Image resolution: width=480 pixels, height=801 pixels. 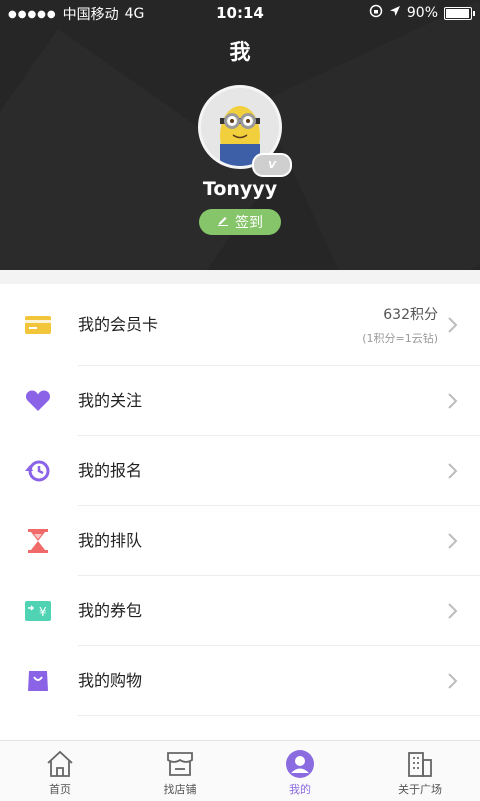 What do you see at coordinates (223, 222) in the screenshot?
I see `pencil-icon` at bounding box center [223, 222].